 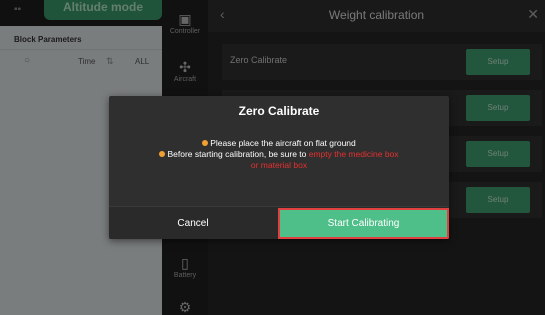 I want to click on instruction-text: Before starting calibration, be sure to, so click(x=238, y=154).